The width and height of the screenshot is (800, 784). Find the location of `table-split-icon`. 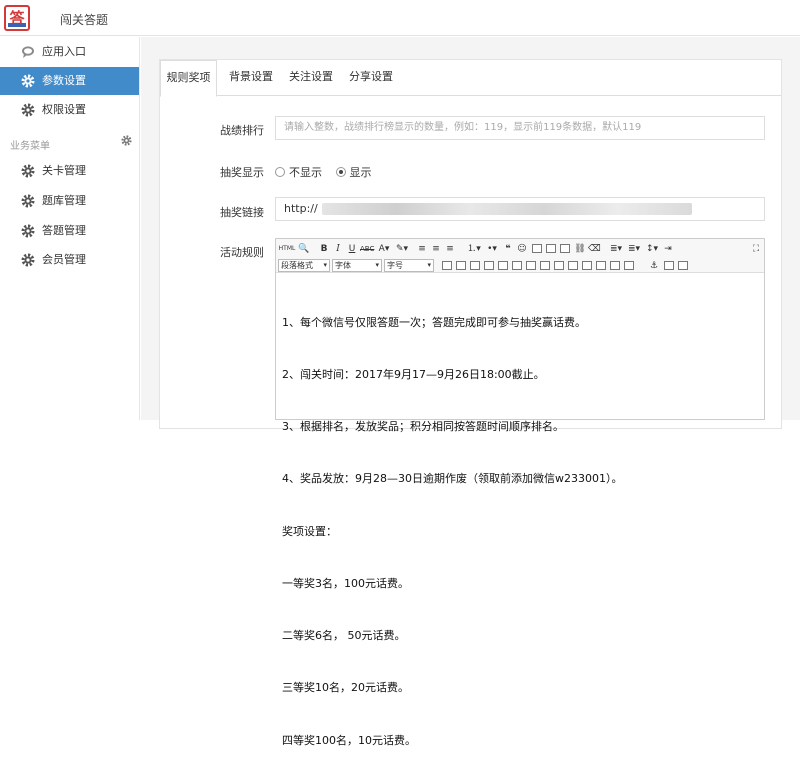

table-split-icon is located at coordinates (531, 265).